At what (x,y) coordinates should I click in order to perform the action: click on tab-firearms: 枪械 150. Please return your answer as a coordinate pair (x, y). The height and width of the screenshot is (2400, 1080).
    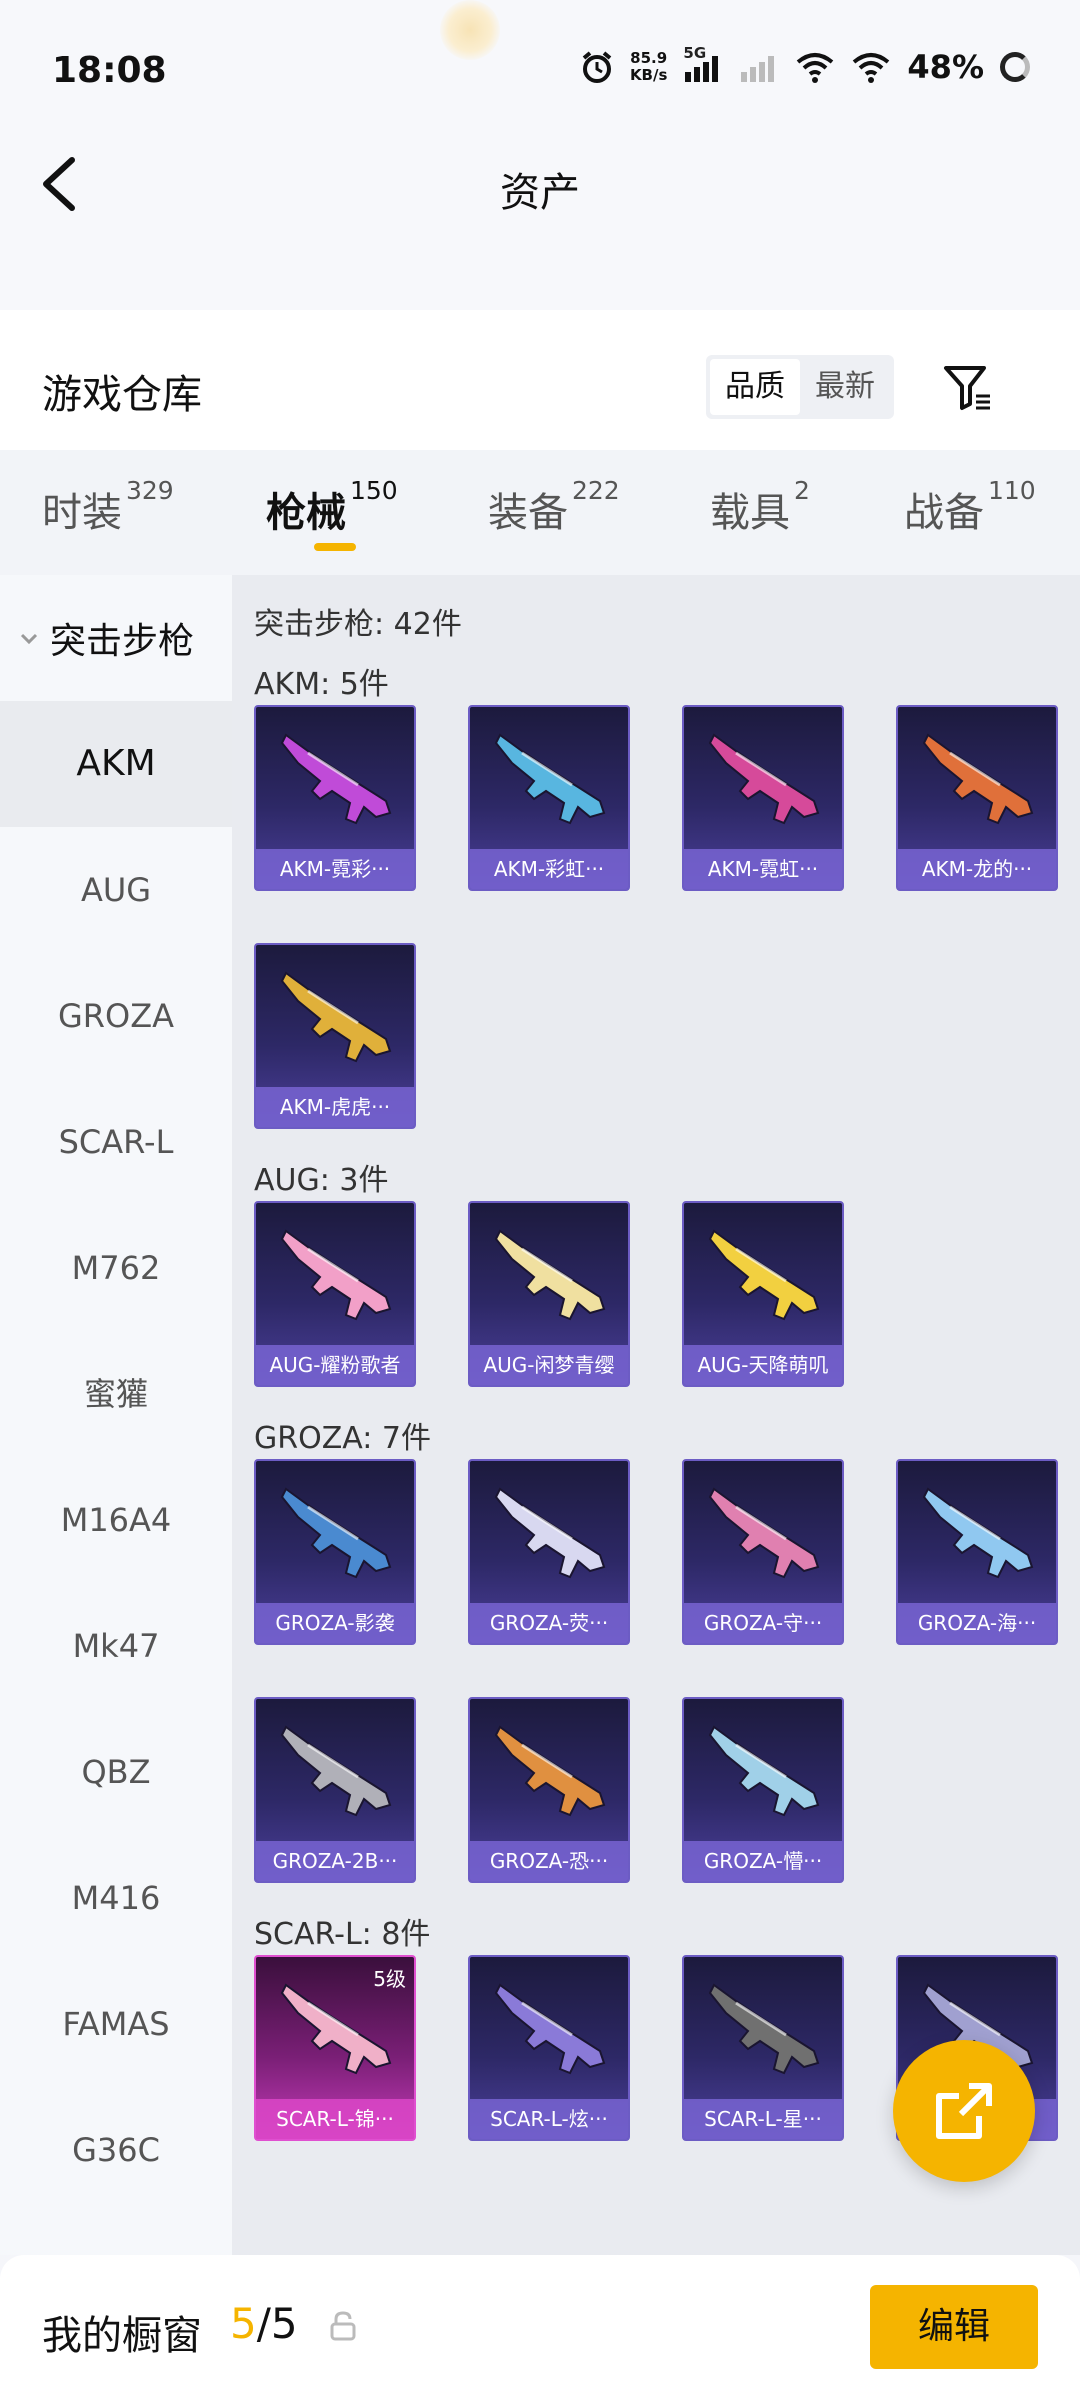
    Looking at the image, I should click on (332, 507).